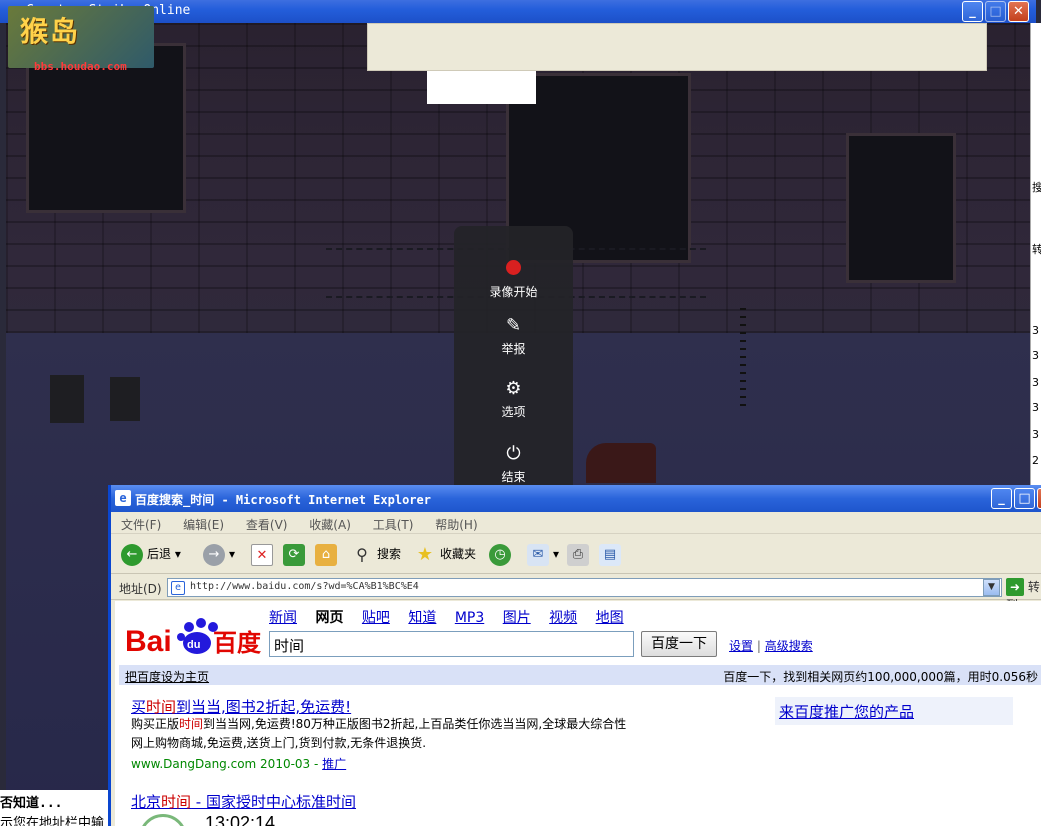 The height and width of the screenshot is (826, 1041). What do you see at coordinates (238, 763) in the screenshot?
I see `result-url: www.DangDang.com 2010-03 - 推广` at bounding box center [238, 763].